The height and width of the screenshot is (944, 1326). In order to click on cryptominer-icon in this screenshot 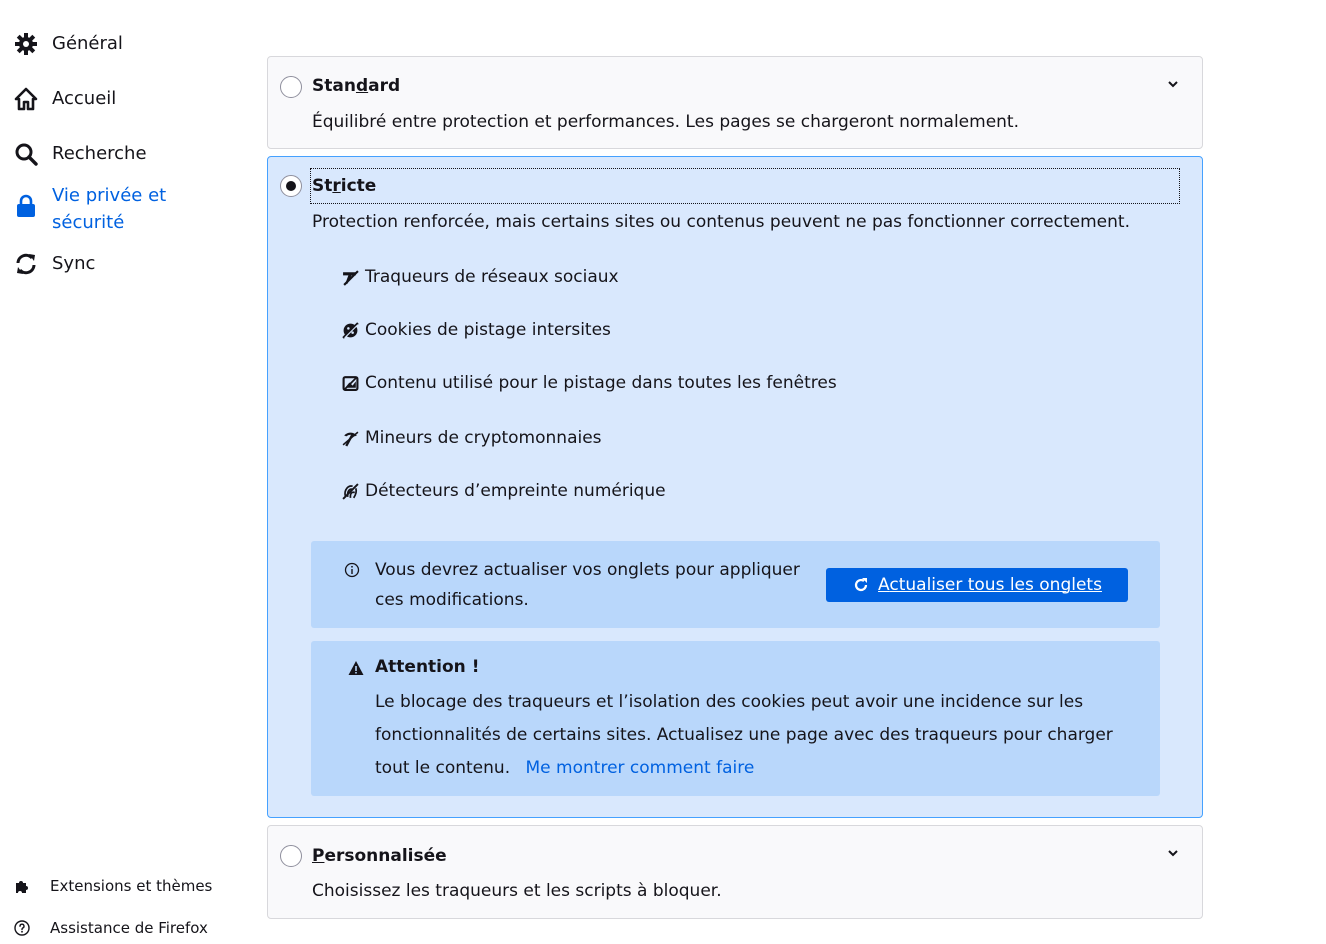, I will do `click(350, 438)`.